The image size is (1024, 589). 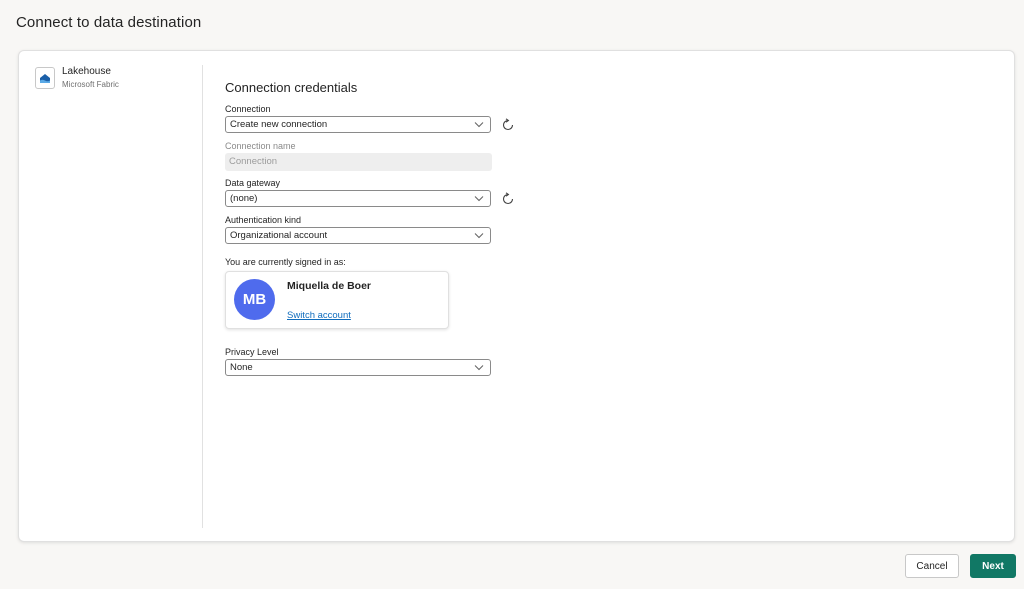 What do you see at coordinates (508, 125) in the screenshot?
I see `refresh-connection-icon` at bounding box center [508, 125].